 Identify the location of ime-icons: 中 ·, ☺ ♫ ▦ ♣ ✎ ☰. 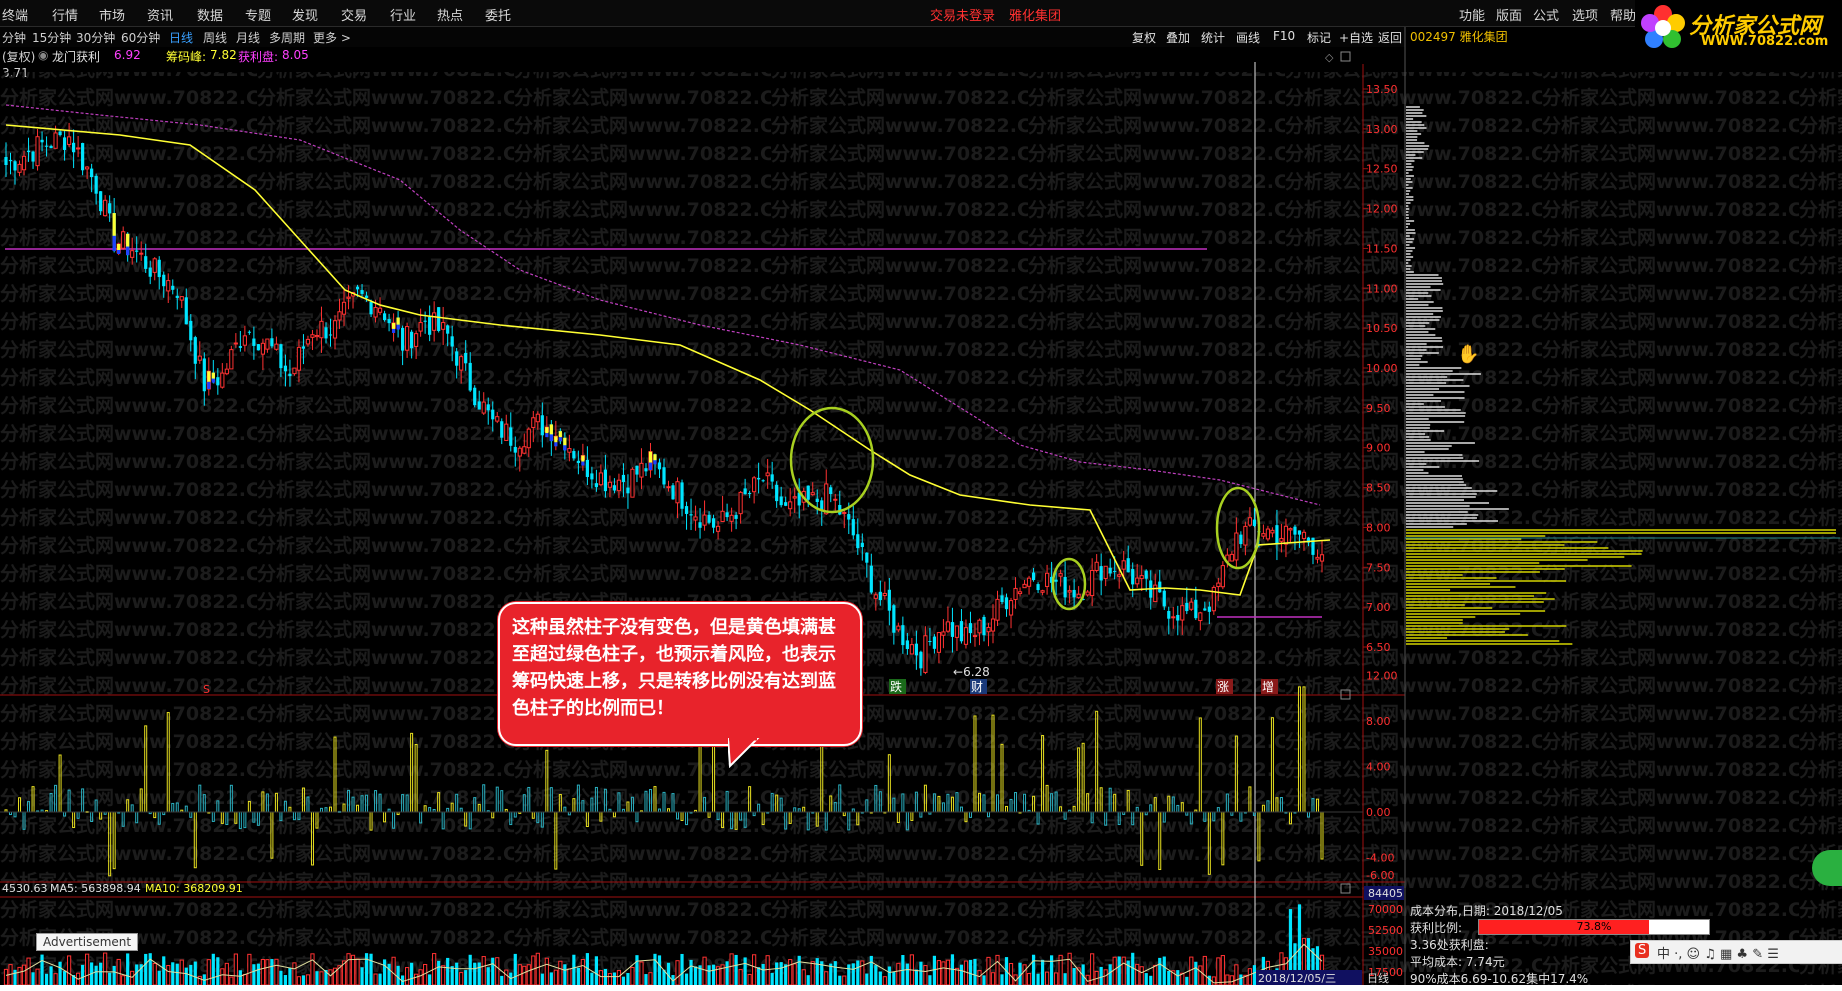
(1718, 952).